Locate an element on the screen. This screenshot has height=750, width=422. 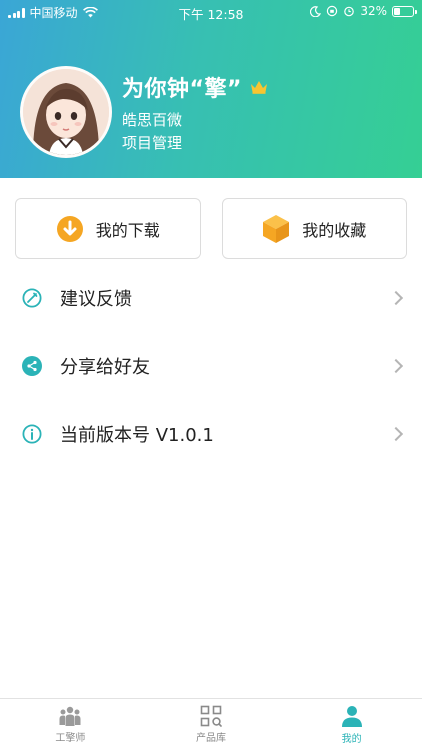
profile-name: 为你钟“擎” is located at coordinates (182, 89).